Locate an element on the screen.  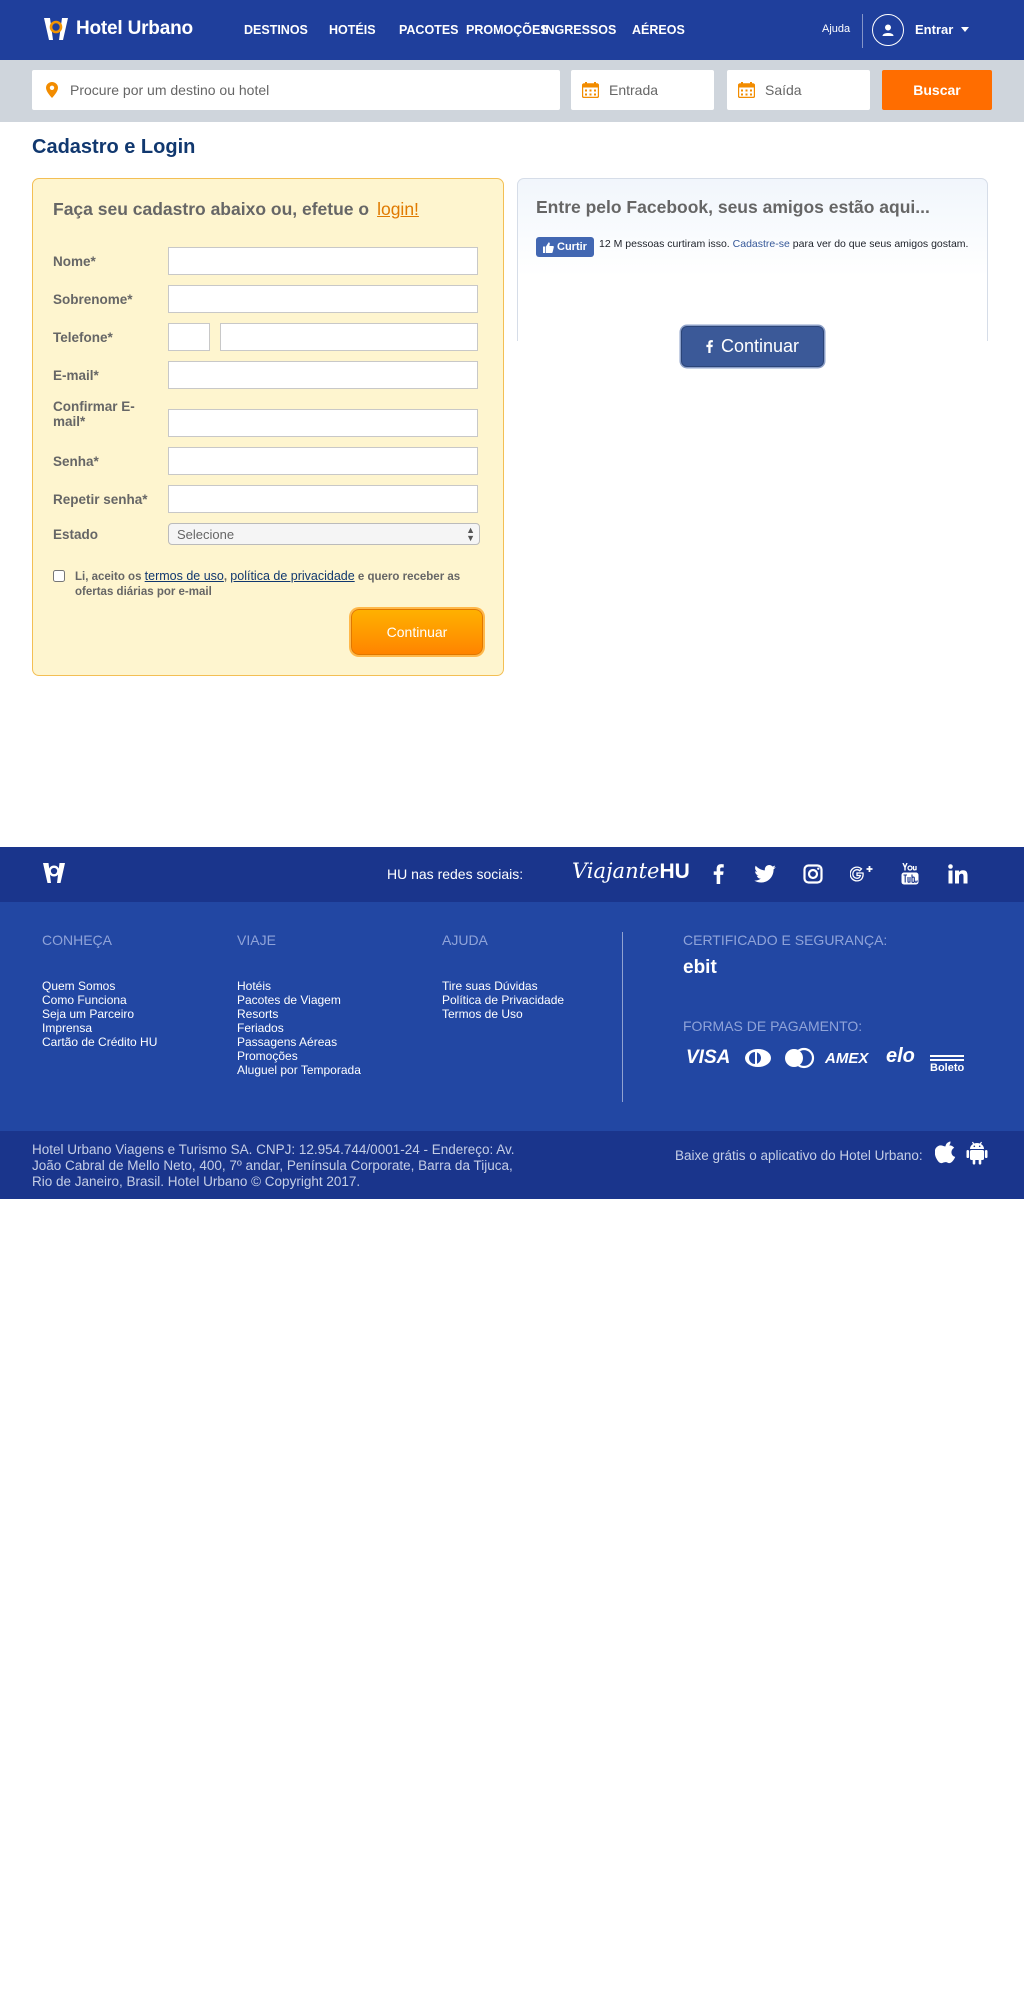
footer-link-hoteis: Hotéis is located at coordinates (299, 986).